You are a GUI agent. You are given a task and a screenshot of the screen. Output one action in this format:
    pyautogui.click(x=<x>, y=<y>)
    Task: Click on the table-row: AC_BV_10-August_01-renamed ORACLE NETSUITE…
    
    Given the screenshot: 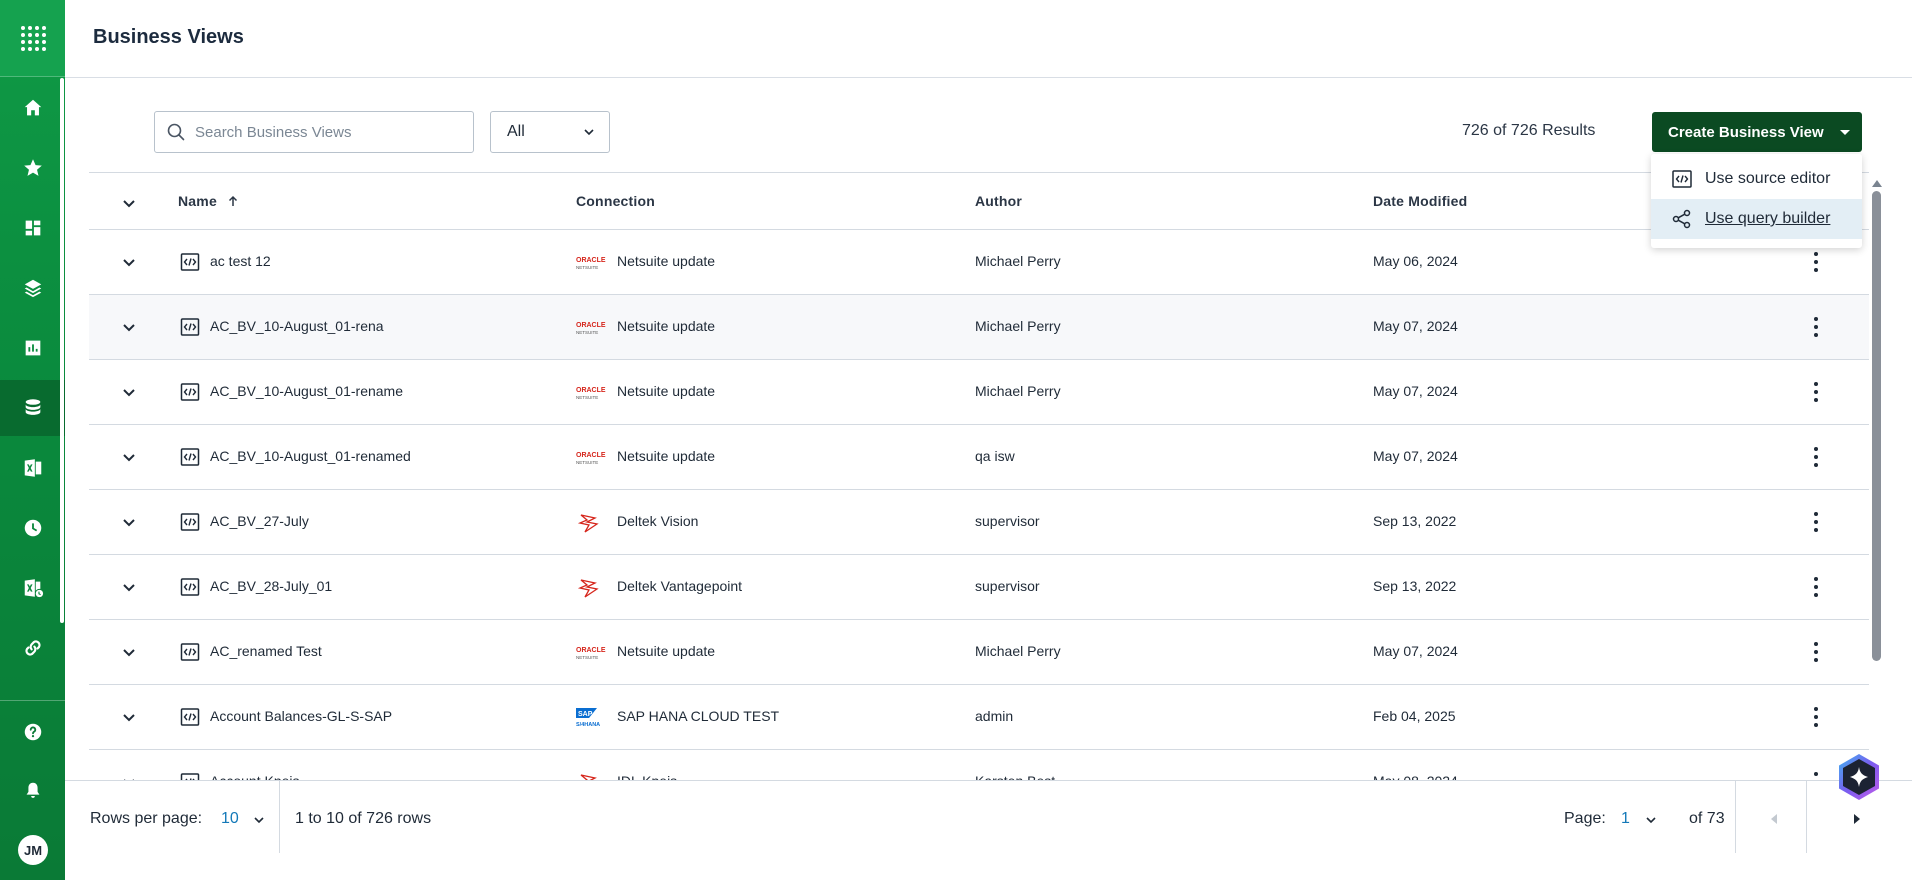 What is the action you would take?
    pyautogui.click(x=979, y=457)
    